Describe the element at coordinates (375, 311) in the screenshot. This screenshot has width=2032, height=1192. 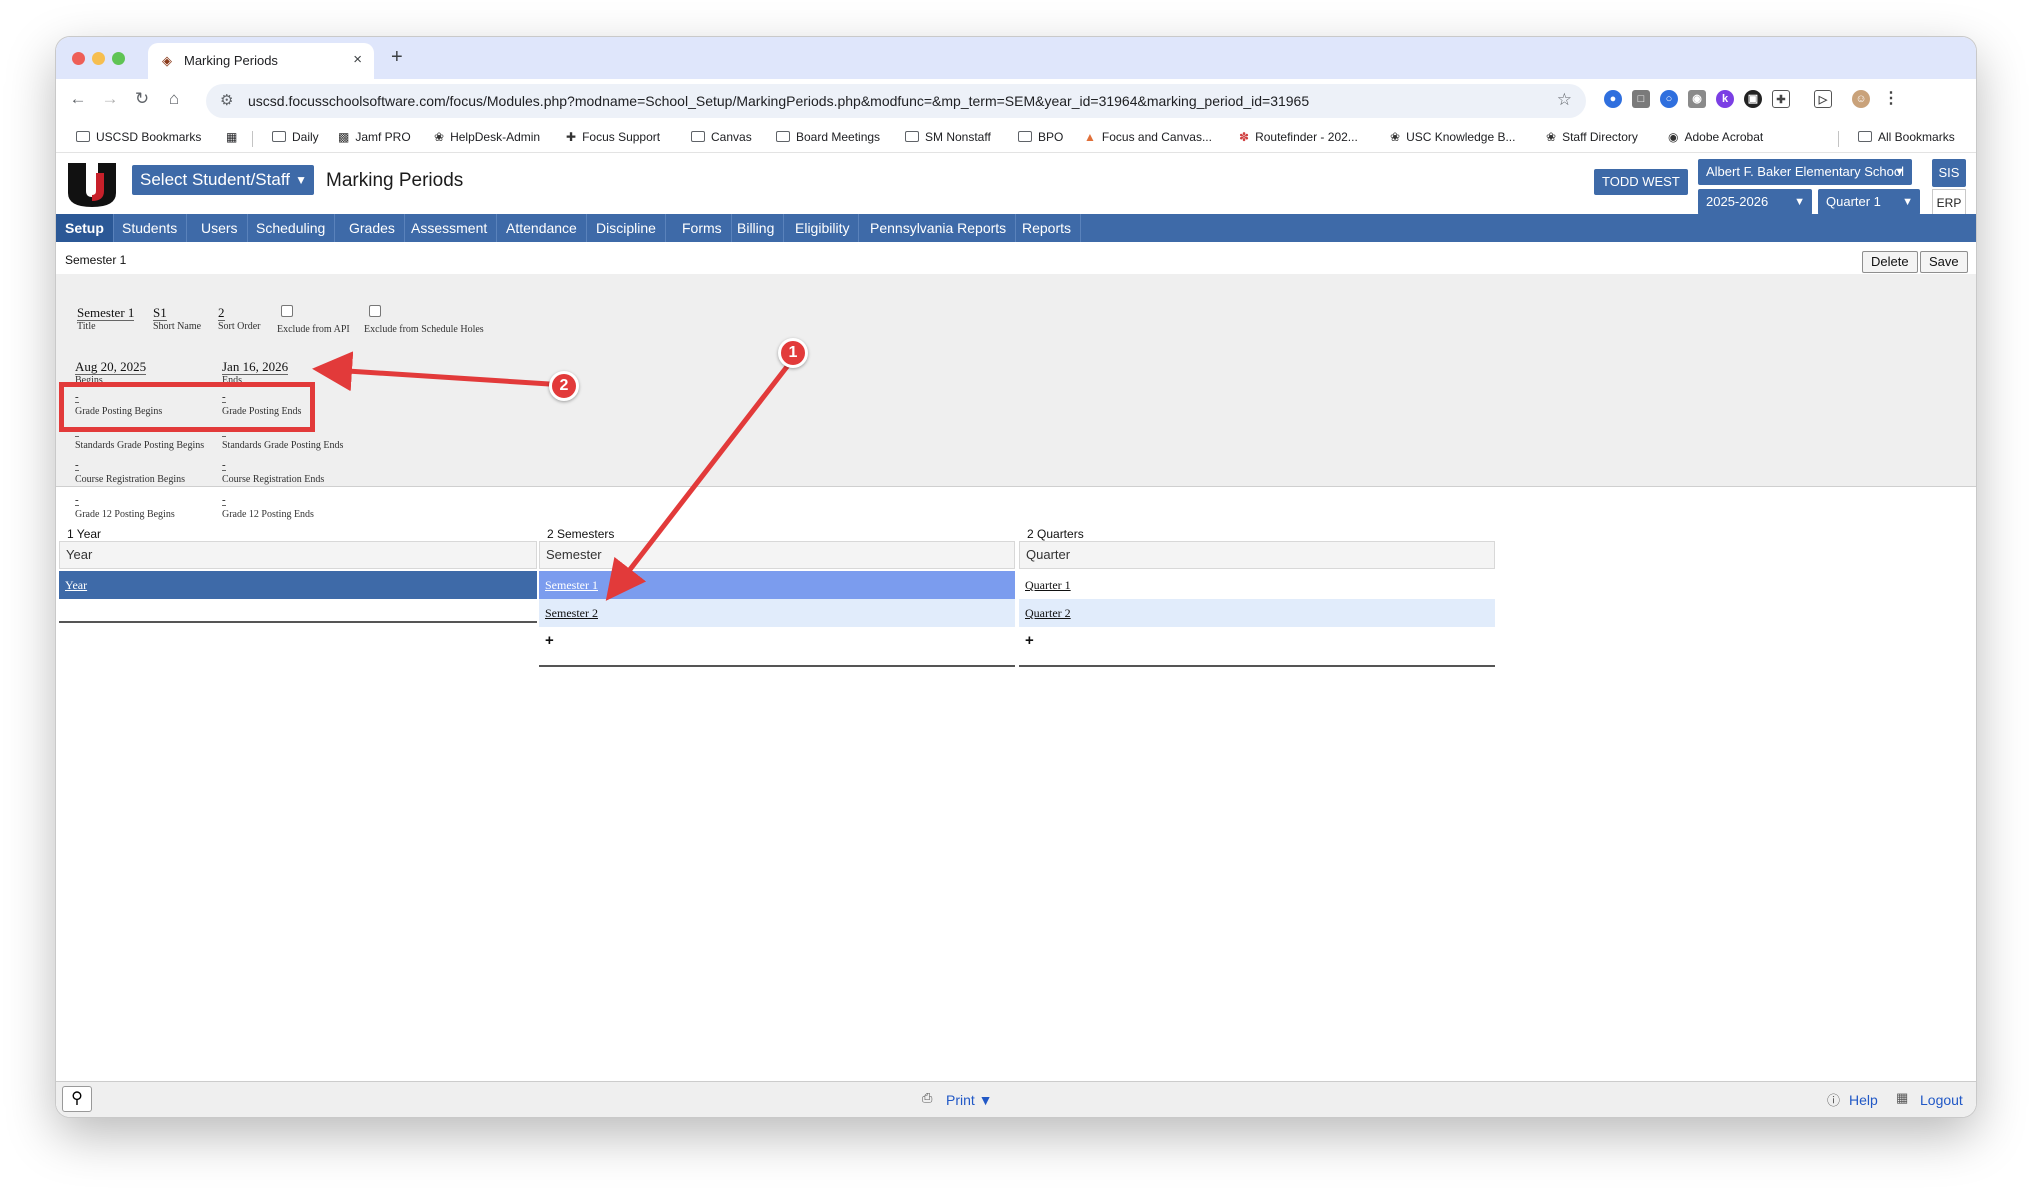
I see `exclude-holes-checkbox` at that location.